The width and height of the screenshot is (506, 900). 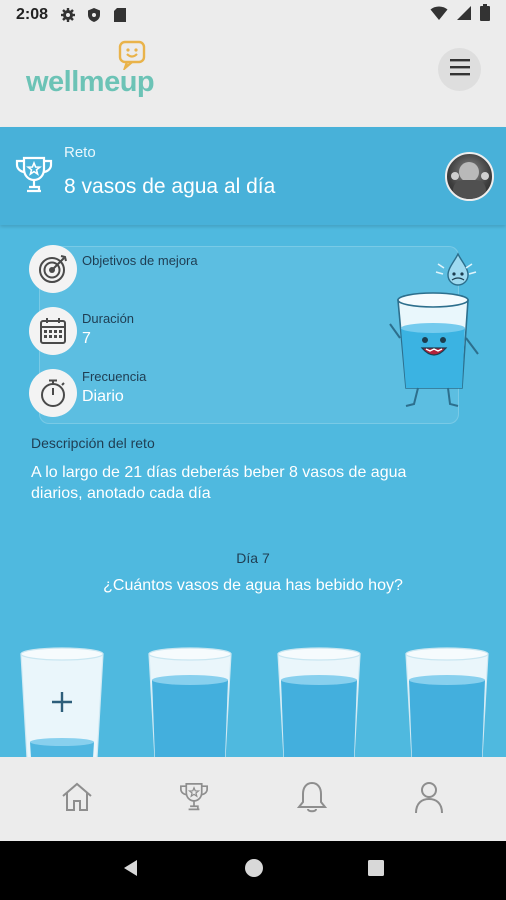 What do you see at coordinates (108, 318) in the screenshot?
I see `duracion-label: Duración` at bounding box center [108, 318].